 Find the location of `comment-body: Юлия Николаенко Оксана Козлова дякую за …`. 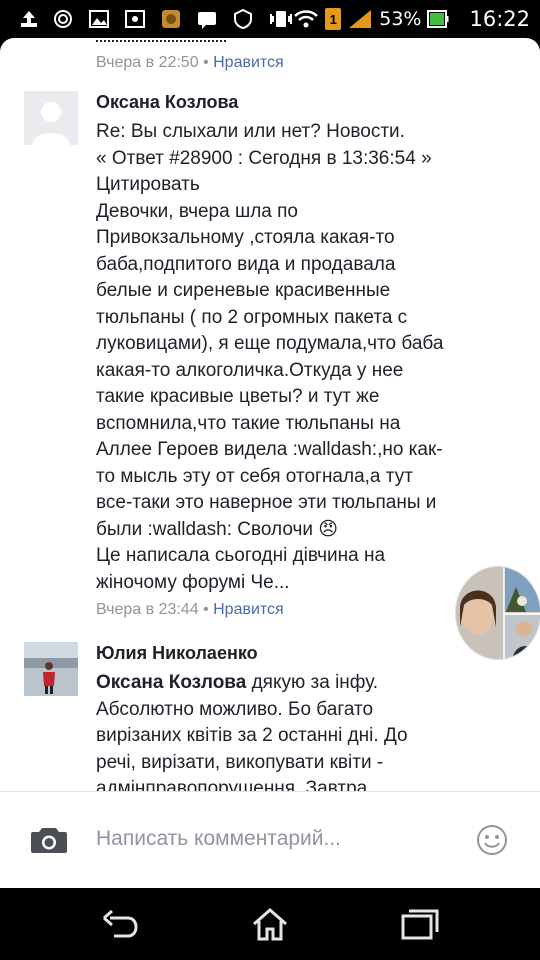

comment-body: Юлия Николаенко Оксана Козлова дякую за … is located at coordinates (311, 722).